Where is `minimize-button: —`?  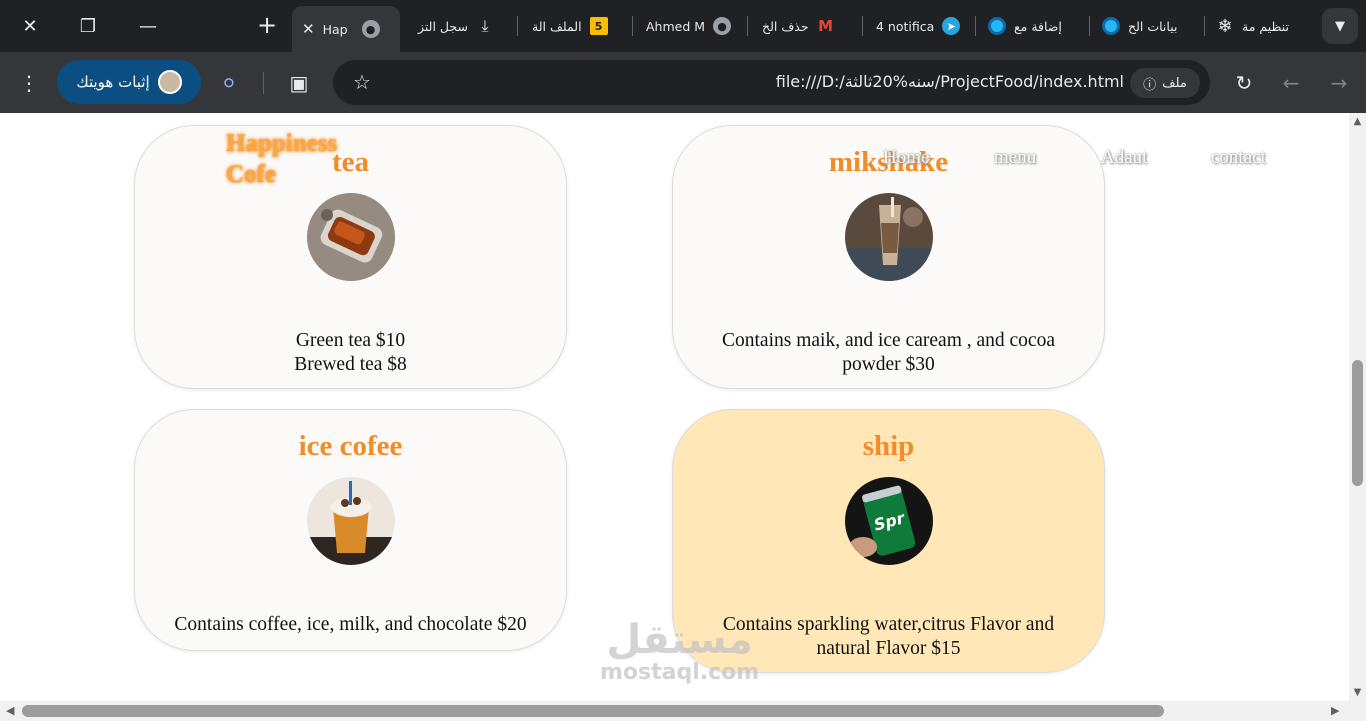
minimize-button: — is located at coordinates (148, 26).